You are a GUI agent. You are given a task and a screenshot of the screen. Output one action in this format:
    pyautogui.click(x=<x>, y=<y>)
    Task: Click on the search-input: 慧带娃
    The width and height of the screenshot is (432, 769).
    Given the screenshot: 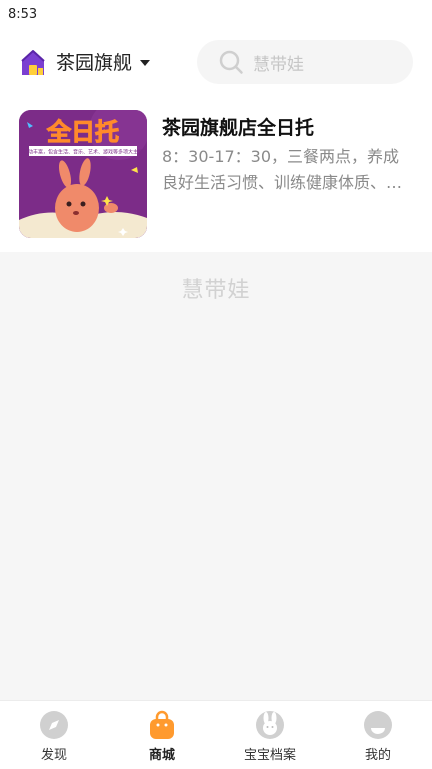 What is the action you would take?
    pyautogui.click(x=305, y=62)
    